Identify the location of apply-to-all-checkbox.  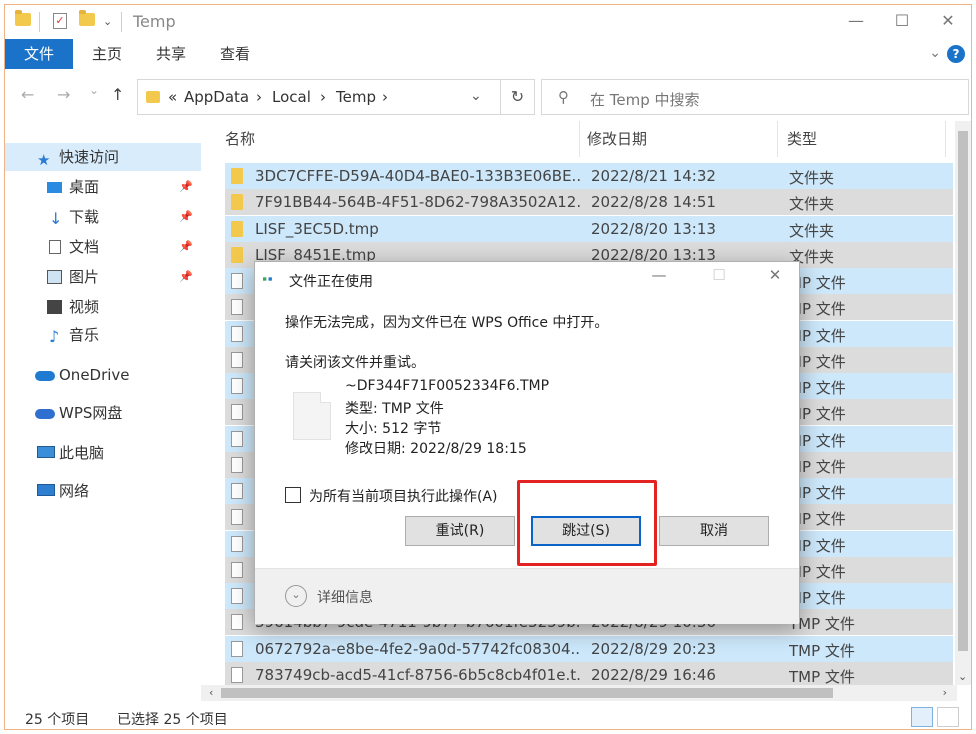
(293, 495).